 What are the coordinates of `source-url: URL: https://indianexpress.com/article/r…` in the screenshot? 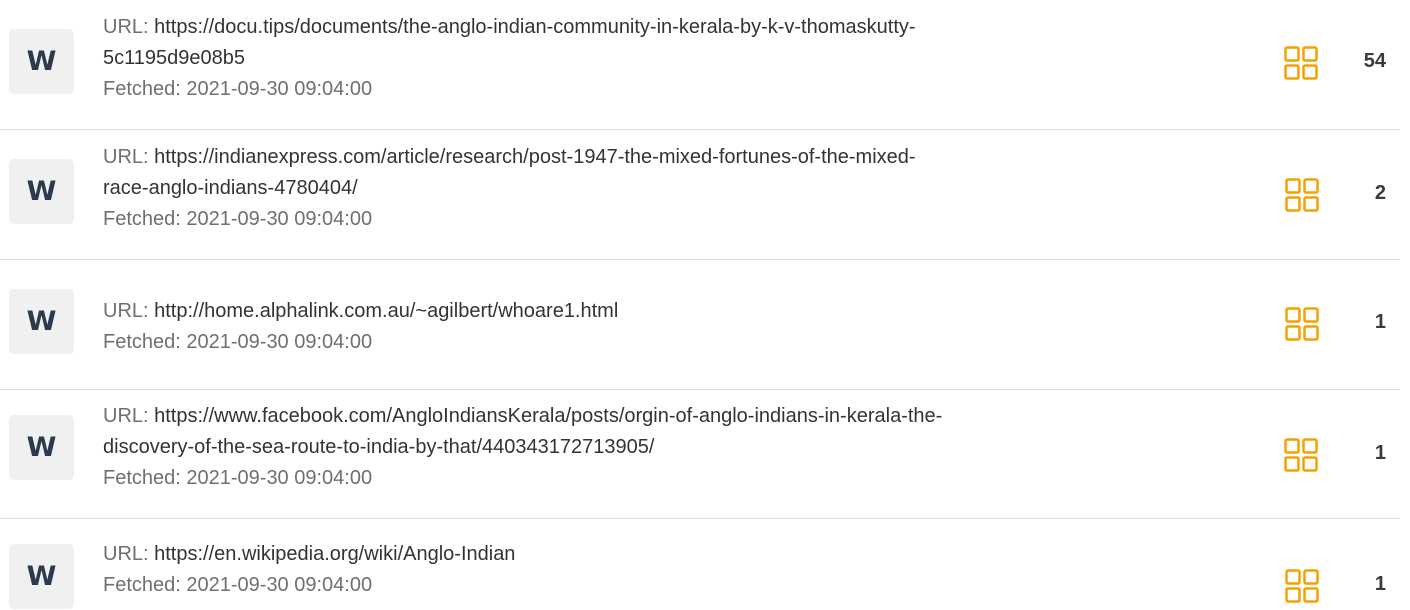 It's located at (678, 157).